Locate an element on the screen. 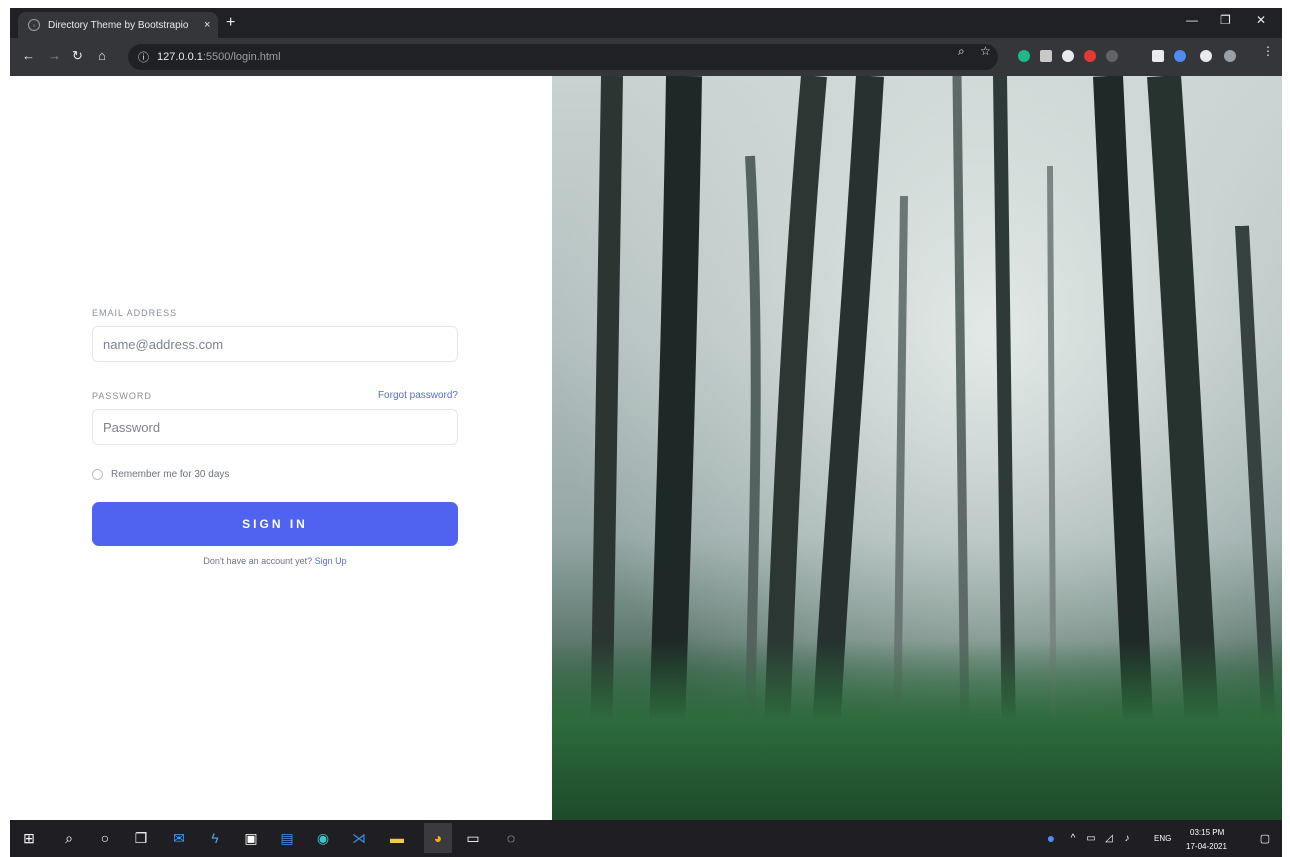 The image size is (1290, 857). tray-chevron-icon: ^ is located at coordinates (1073, 838).